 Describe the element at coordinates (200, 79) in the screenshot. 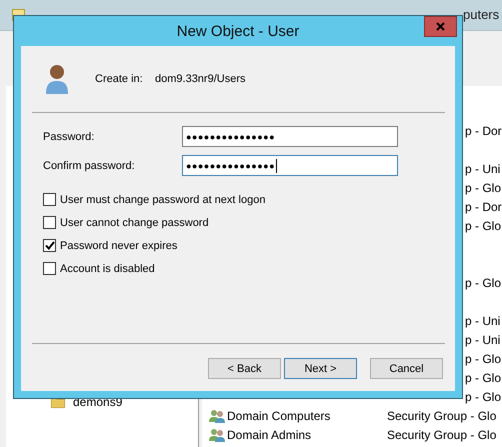

I see `create-in-path: dom9.33nr9/Users` at that location.